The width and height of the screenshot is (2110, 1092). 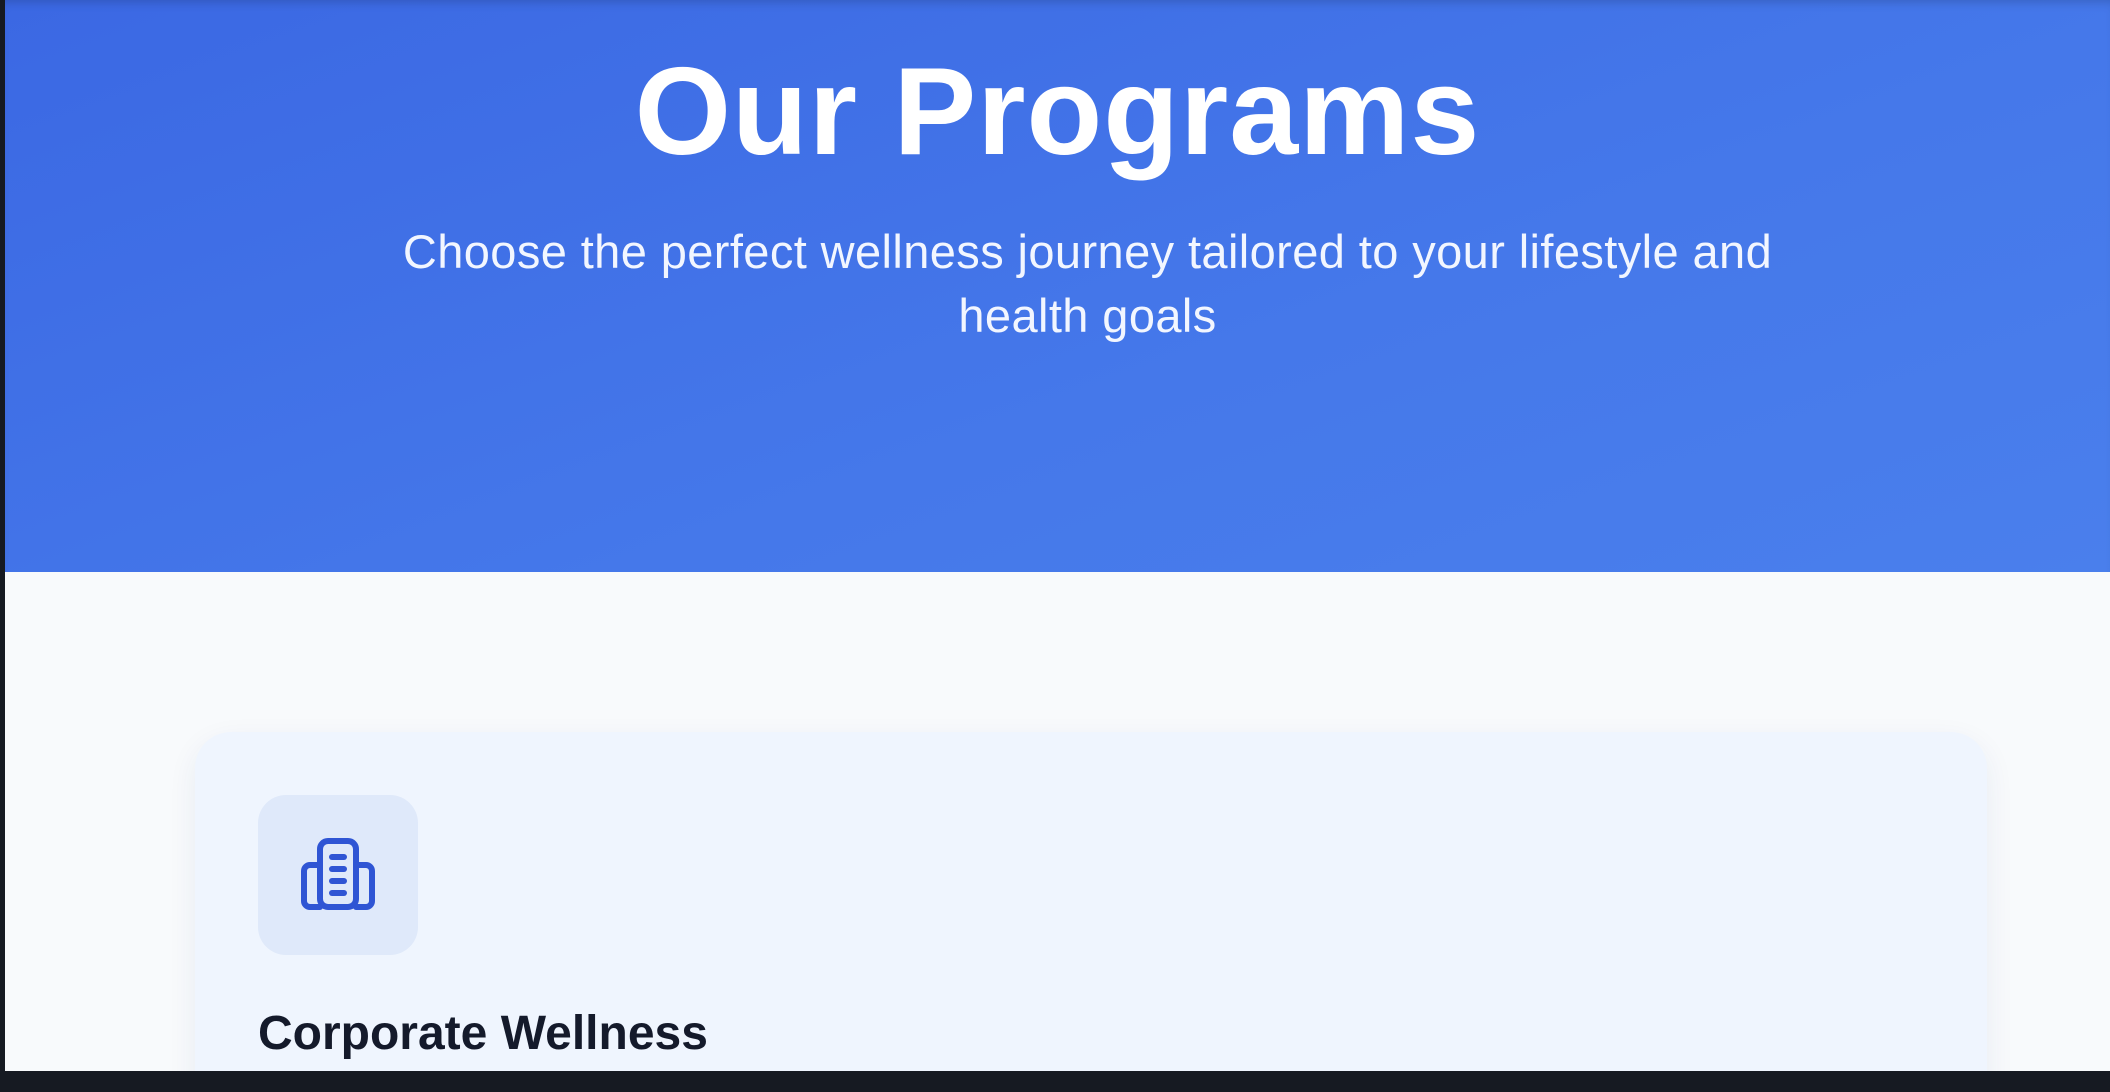 What do you see at coordinates (483, 1033) in the screenshot?
I see `program-title: Corporate Wellness` at bounding box center [483, 1033].